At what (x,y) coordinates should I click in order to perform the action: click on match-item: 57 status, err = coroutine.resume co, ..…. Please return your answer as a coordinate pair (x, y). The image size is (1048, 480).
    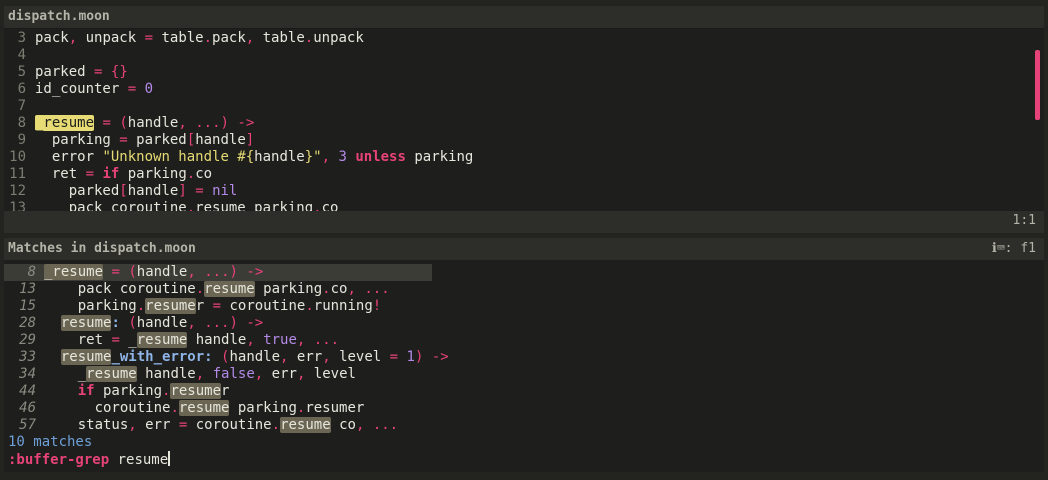
    Looking at the image, I should click on (524, 425).